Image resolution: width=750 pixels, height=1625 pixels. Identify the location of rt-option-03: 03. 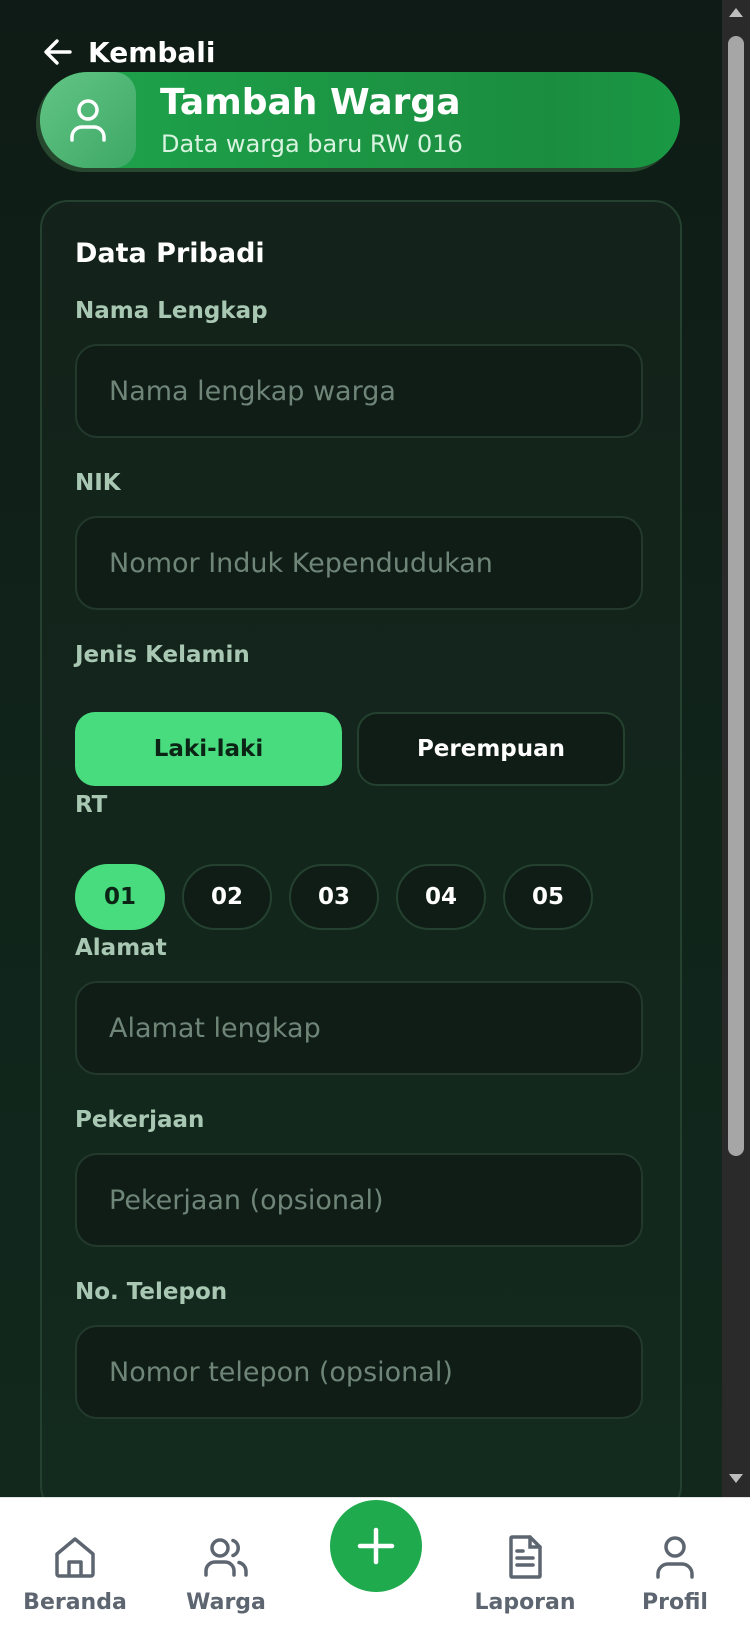
(334, 897).